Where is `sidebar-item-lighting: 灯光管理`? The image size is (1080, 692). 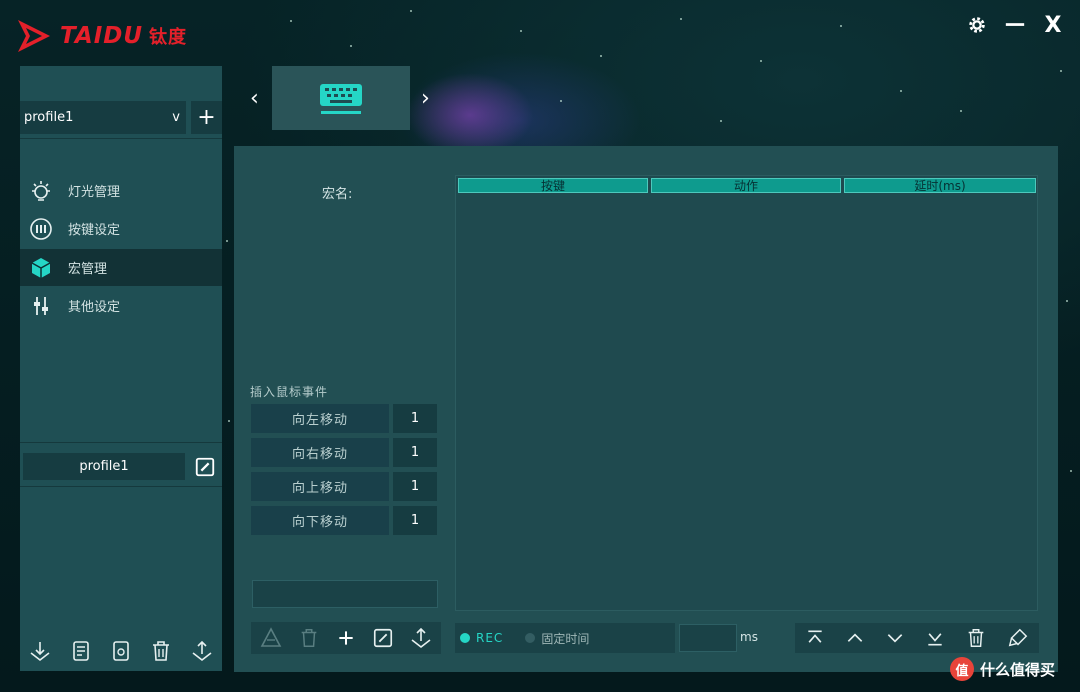
sidebar-item-lighting: 灯光管理 is located at coordinates (121, 190).